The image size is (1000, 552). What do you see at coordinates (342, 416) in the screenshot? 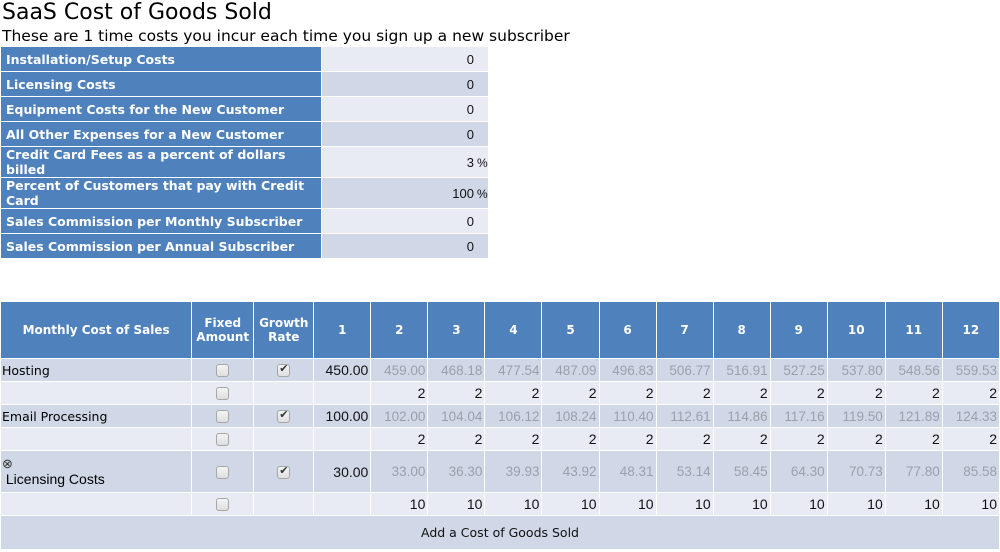
I see `base-amount-input: 100.00` at bounding box center [342, 416].